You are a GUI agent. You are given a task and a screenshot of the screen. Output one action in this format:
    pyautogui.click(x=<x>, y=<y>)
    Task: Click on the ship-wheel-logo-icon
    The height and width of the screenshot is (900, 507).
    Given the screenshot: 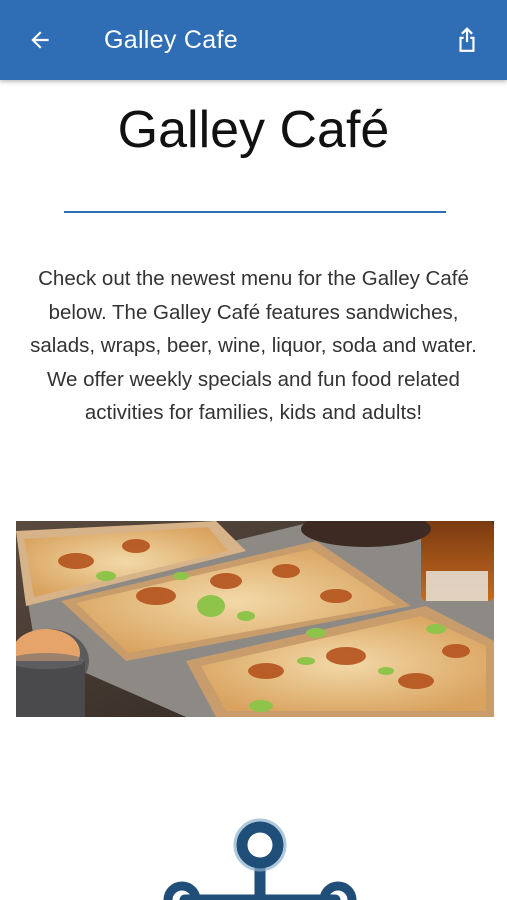 What is the action you would take?
    pyautogui.click(x=260, y=859)
    